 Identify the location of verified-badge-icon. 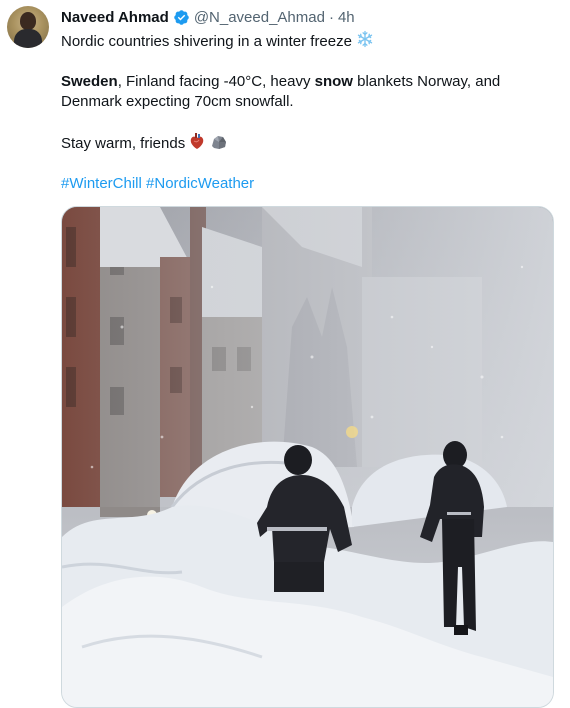
(181, 17).